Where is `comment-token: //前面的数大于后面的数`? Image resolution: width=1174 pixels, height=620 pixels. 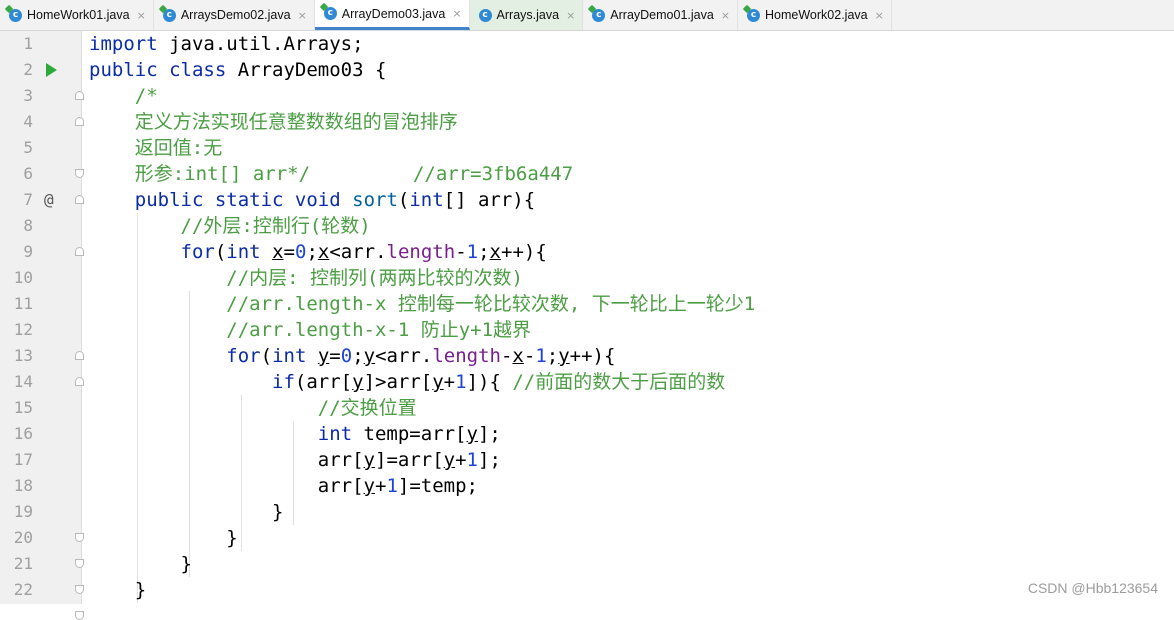 comment-token: //前面的数大于后面的数 is located at coordinates (619, 382).